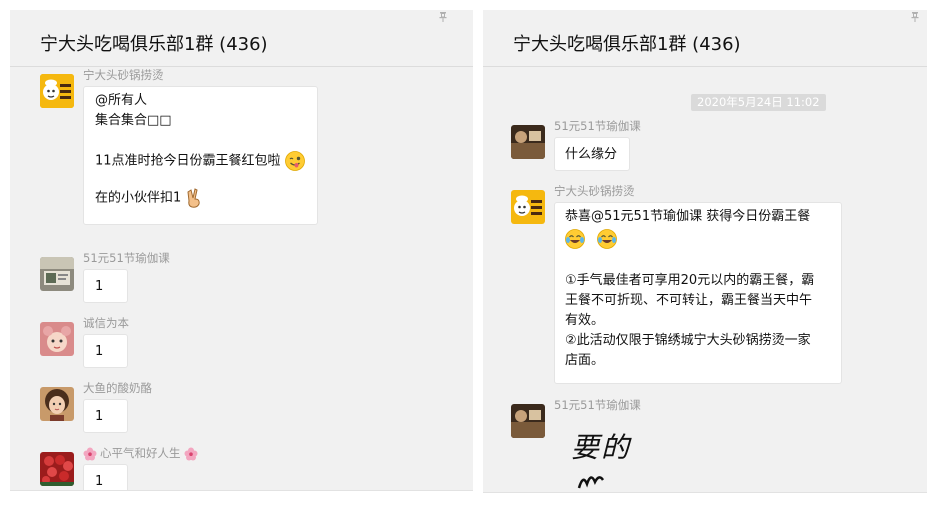 This screenshot has width=937, height=509. What do you see at coordinates (758, 102) in the screenshot?
I see `timestamp-label: 2020年5月24日 11:02` at bounding box center [758, 102].